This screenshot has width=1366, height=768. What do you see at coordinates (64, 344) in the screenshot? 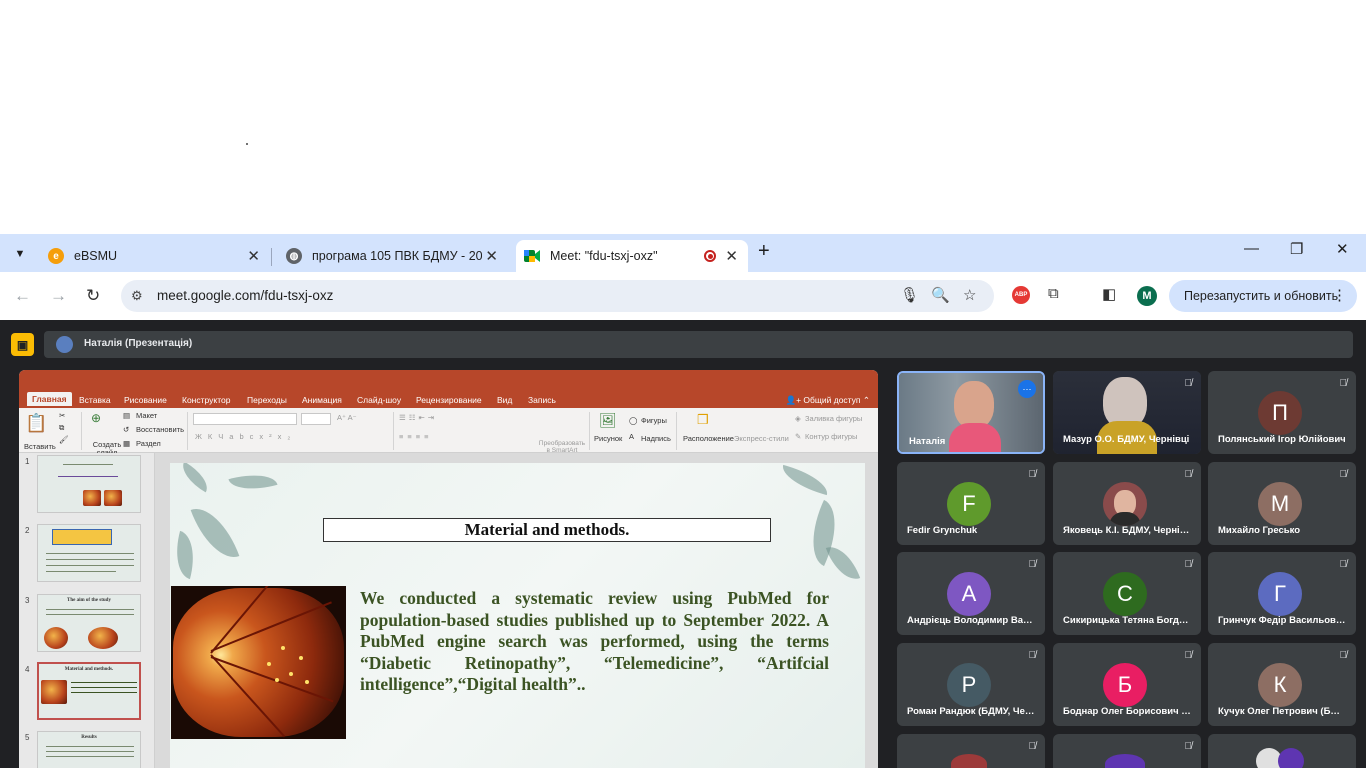
I see `presenter-avatar` at bounding box center [64, 344].